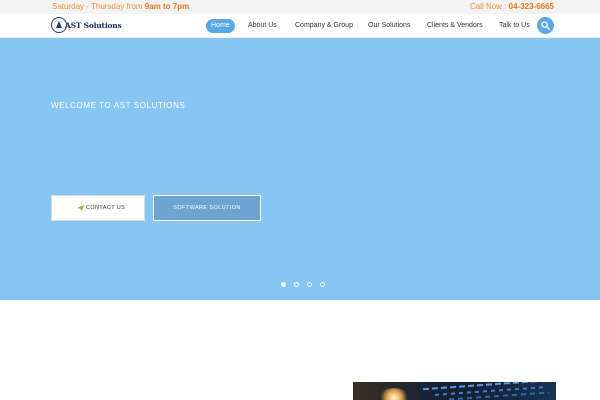 The image size is (600, 400). Describe the element at coordinates (324, 26) in the screenshot. I see `nav-company-group: Company & Group` at that location.